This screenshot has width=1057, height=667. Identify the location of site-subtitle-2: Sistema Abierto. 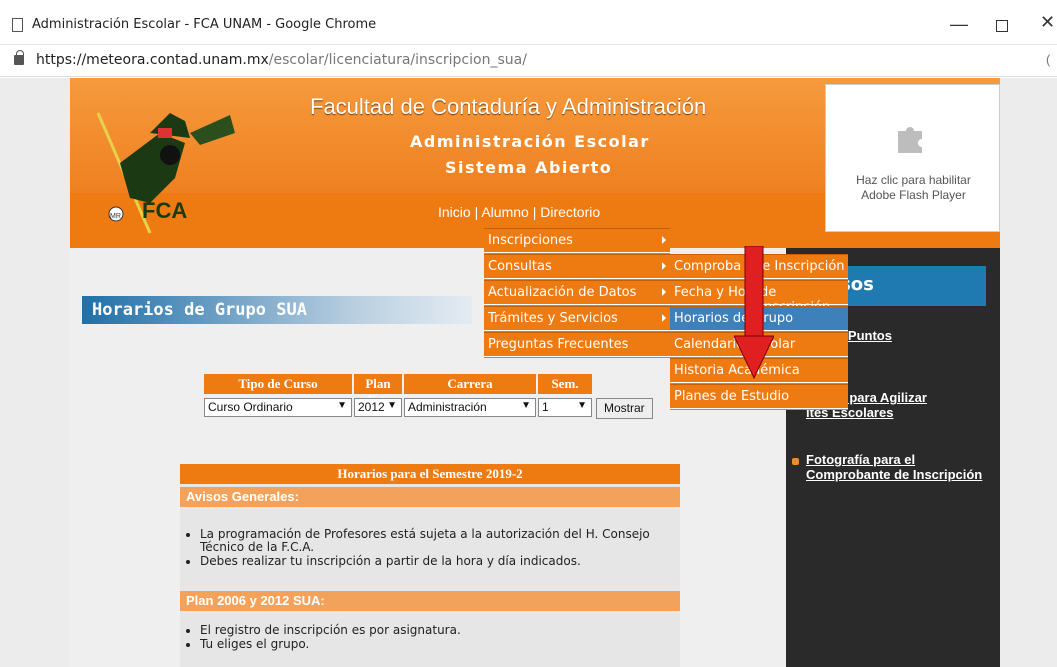
(529, 167).